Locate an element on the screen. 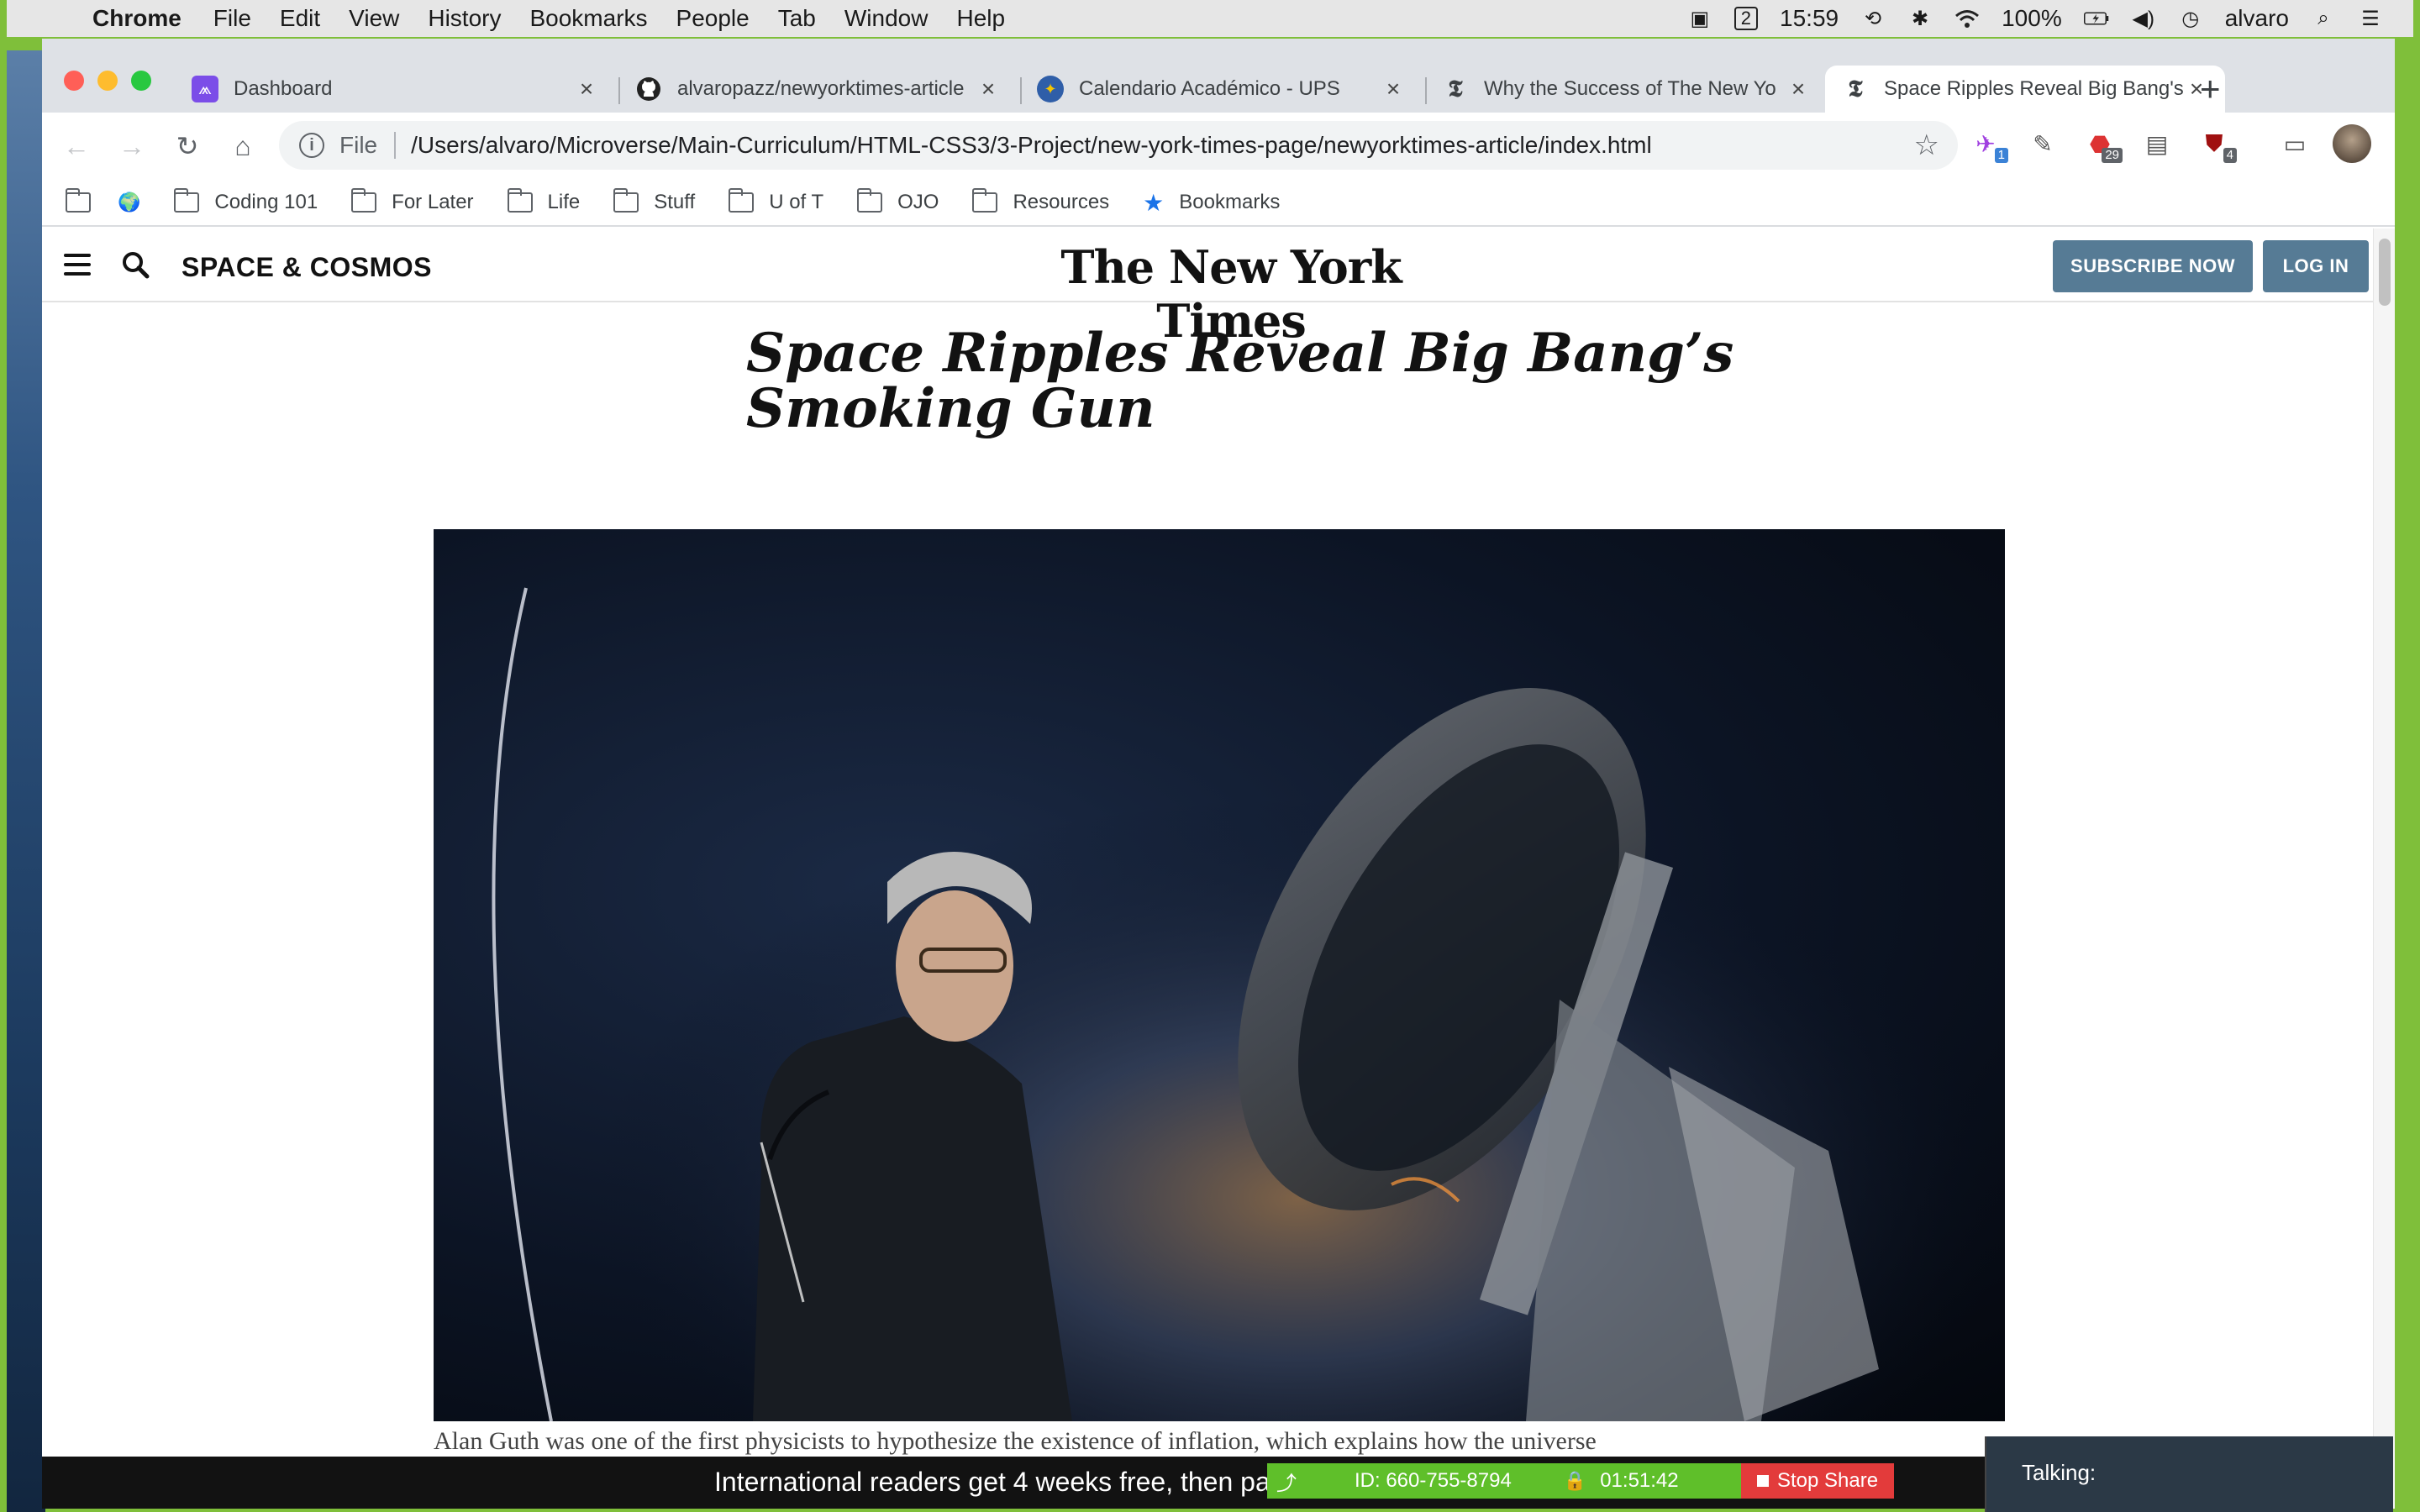 The image size is (2420, 1512). bookmark-label: Resources is located at coordinates (1061, 202).